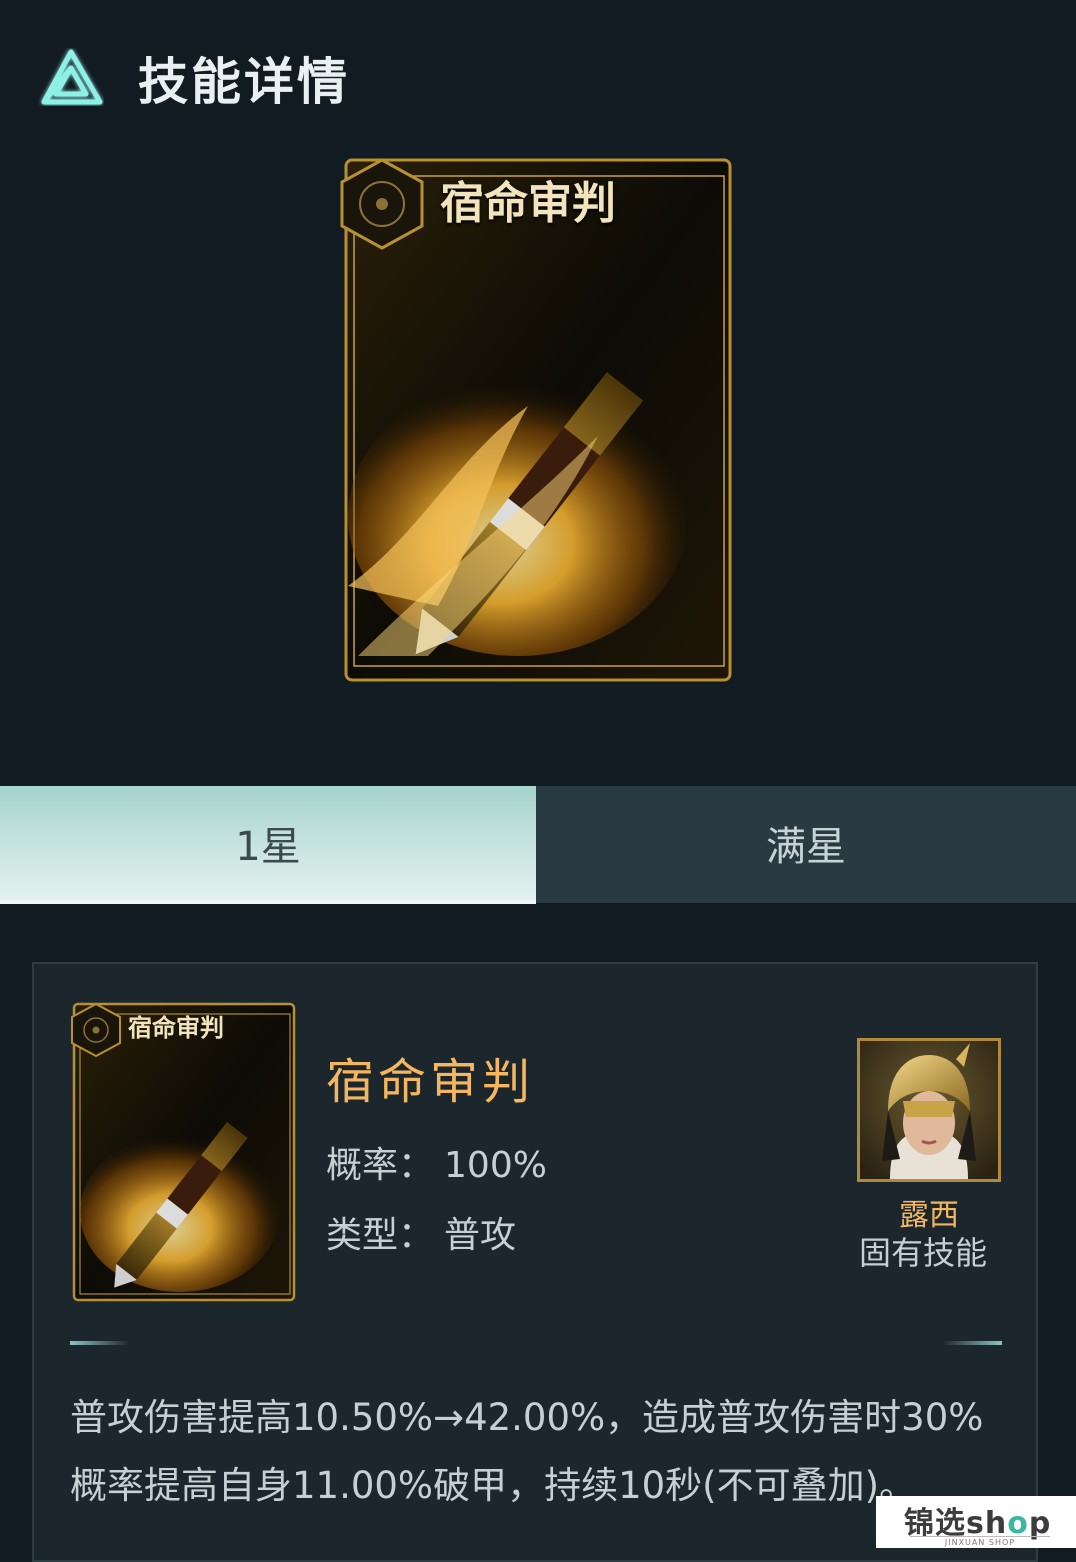  Describe the element at coordinates (183, 1152) in the screenshot. I see `skill-card-small: 宿命审判` at that location.